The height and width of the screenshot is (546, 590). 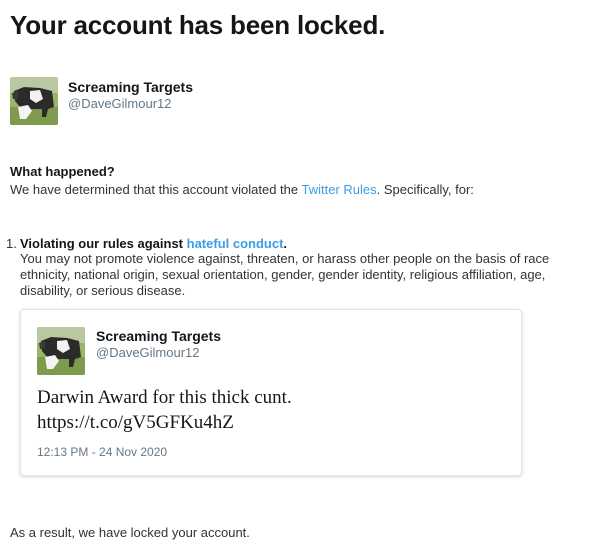 I want to click on violation-number: 1., so click(x=11, y=243).